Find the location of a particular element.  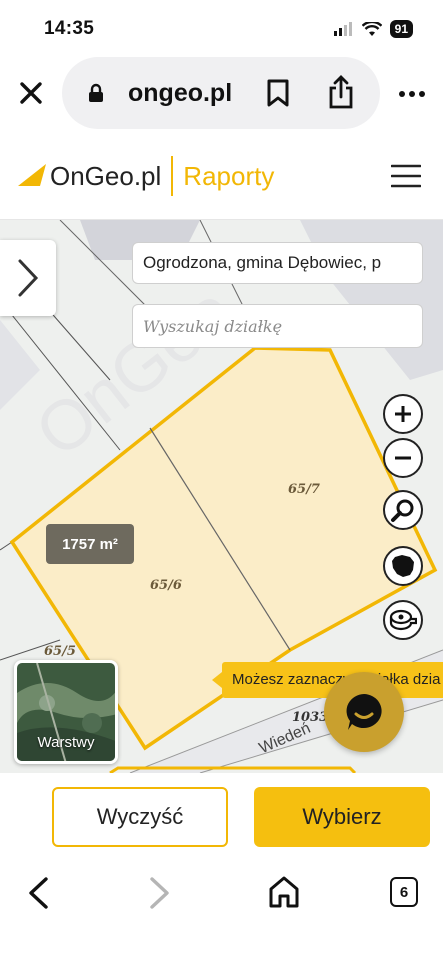

plus-icon is located at coordinates (403, 414).